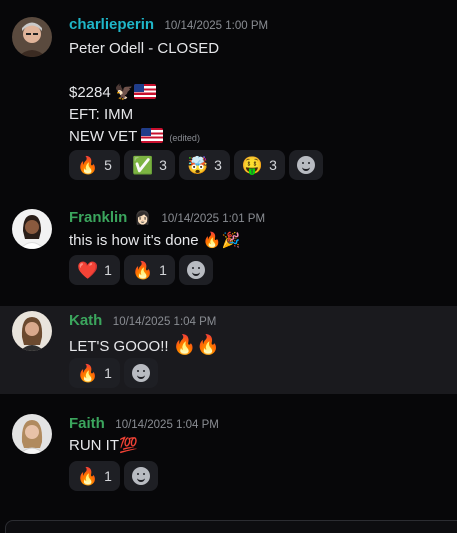  I want to click on username: charlieperin, so click(111, 24).